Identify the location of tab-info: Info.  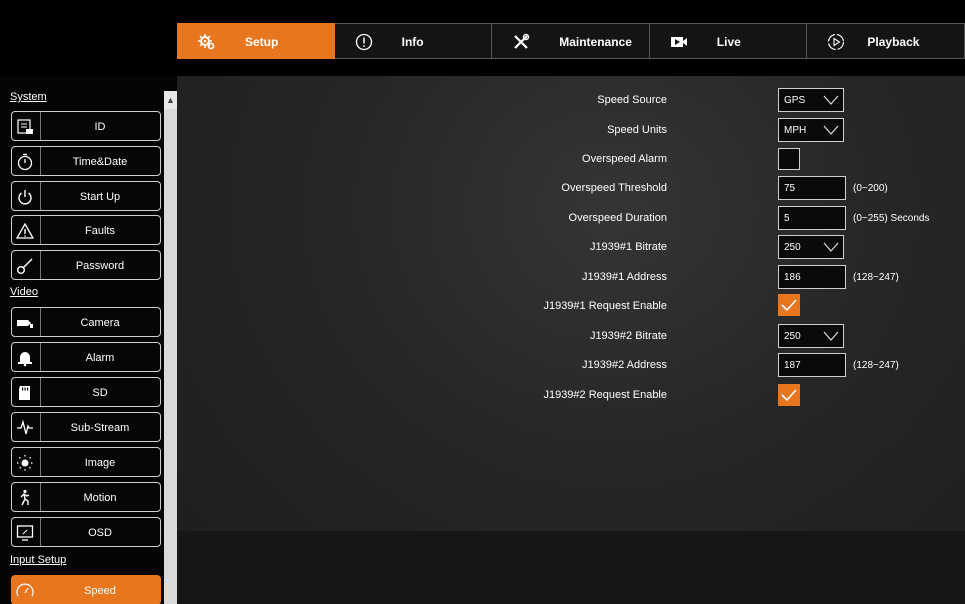
(413, 41).